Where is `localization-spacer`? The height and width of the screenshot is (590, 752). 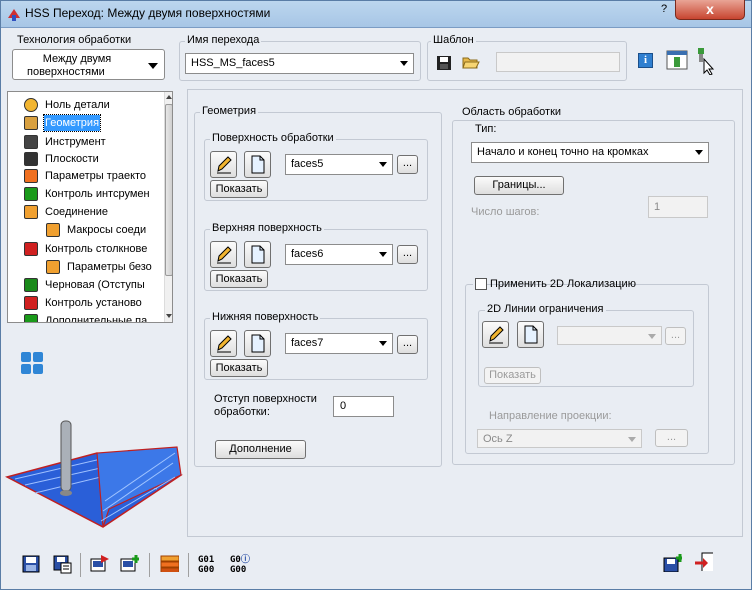 localization-spacer is located at coordinates (553, 285).